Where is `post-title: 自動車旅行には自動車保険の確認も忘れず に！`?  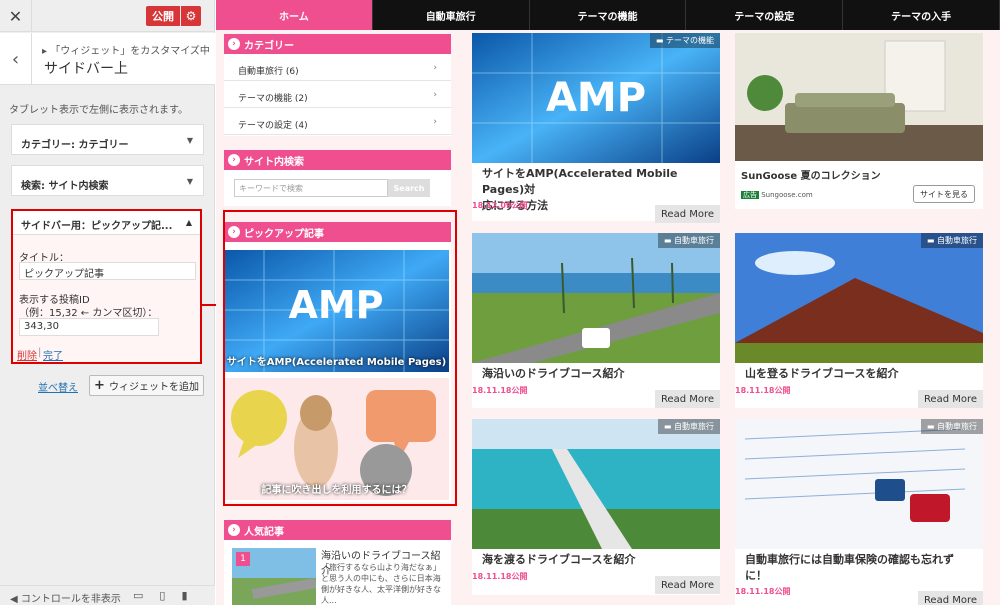
post-title: 自動車旅行には自動車保険の確認も忘れず に！ is located at coordinates (849, 568).